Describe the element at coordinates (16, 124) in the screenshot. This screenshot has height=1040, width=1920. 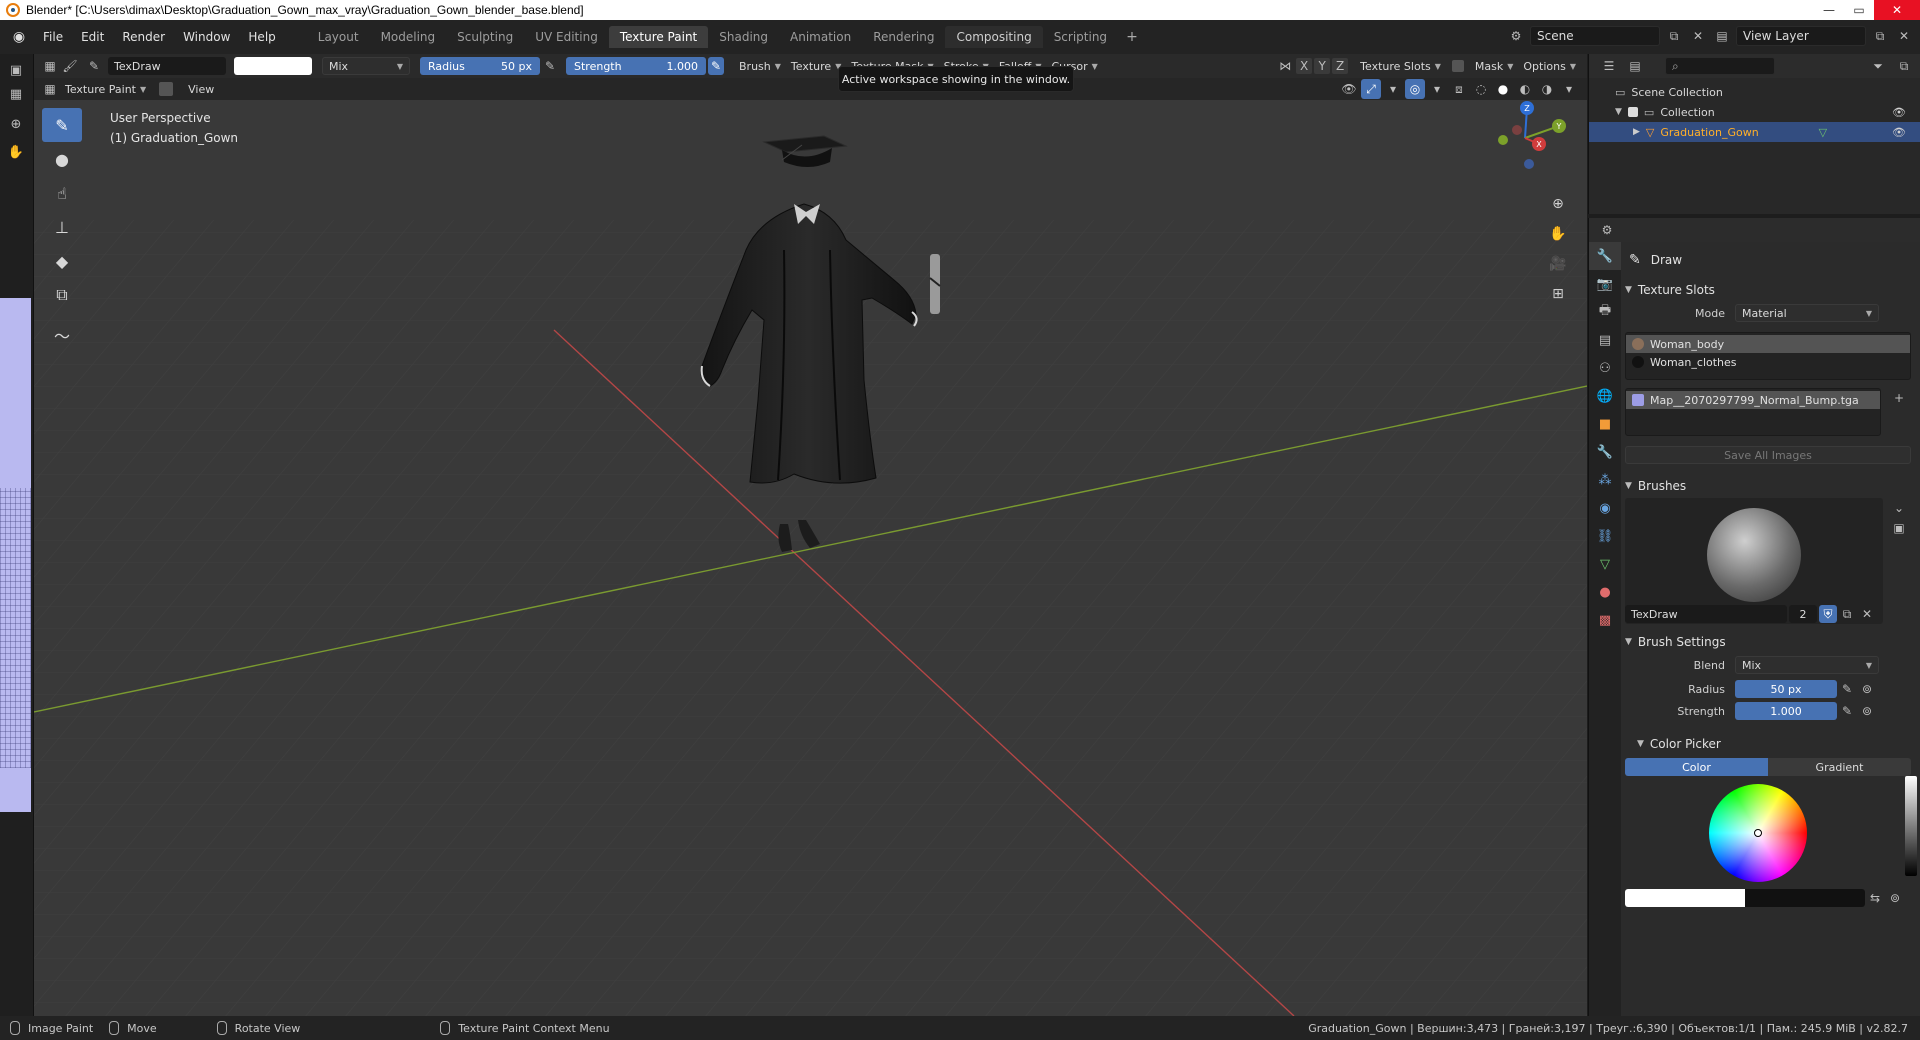
I see `zoom-icon: ⊕` at that location.